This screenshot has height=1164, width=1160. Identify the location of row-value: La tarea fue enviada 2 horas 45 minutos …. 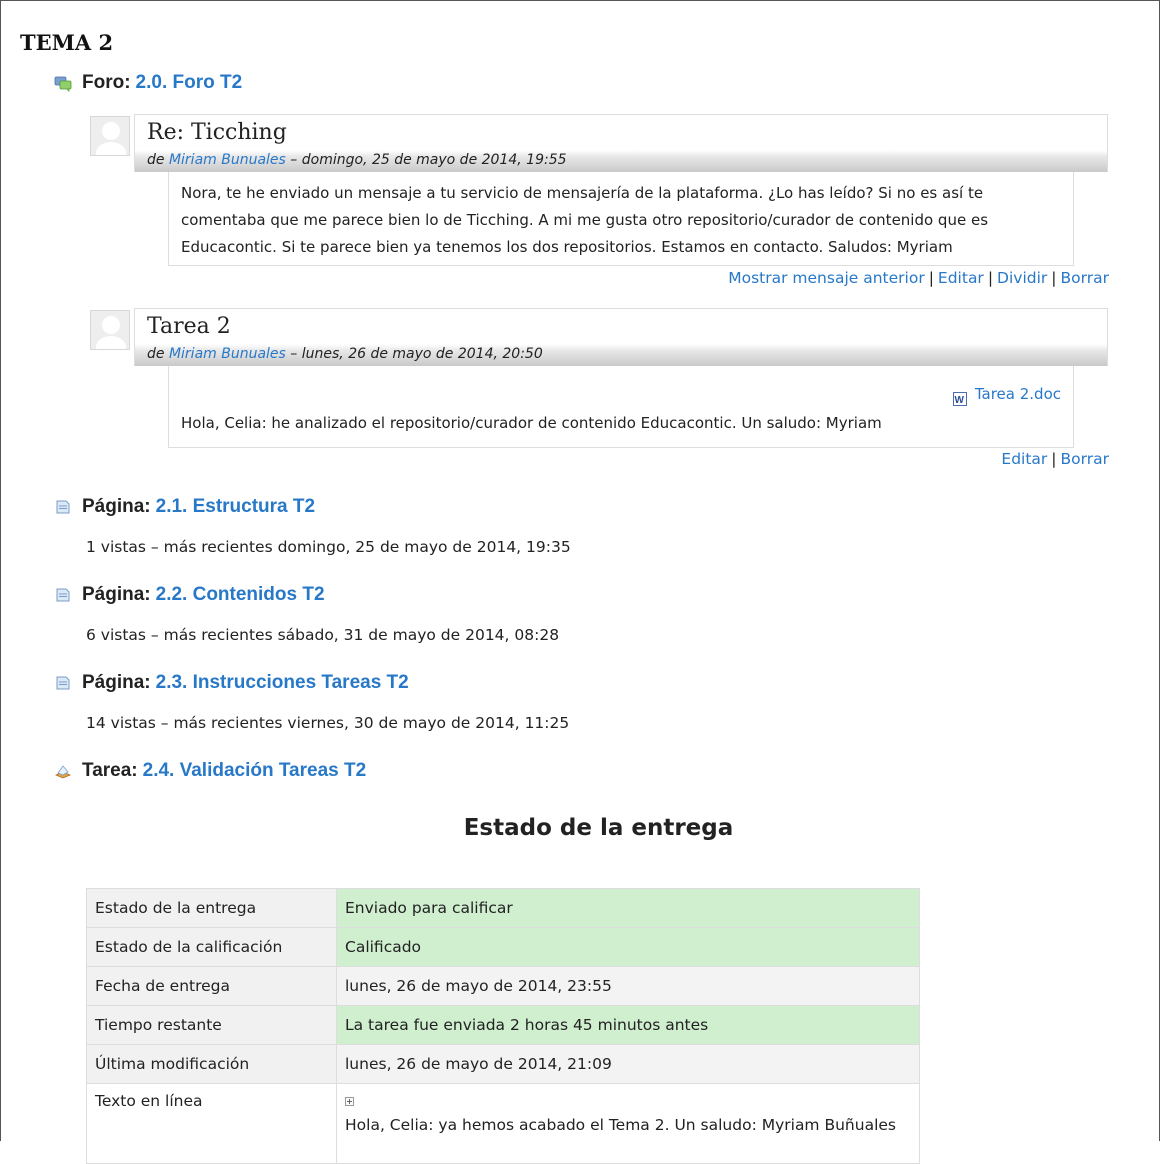
(628, 1025).